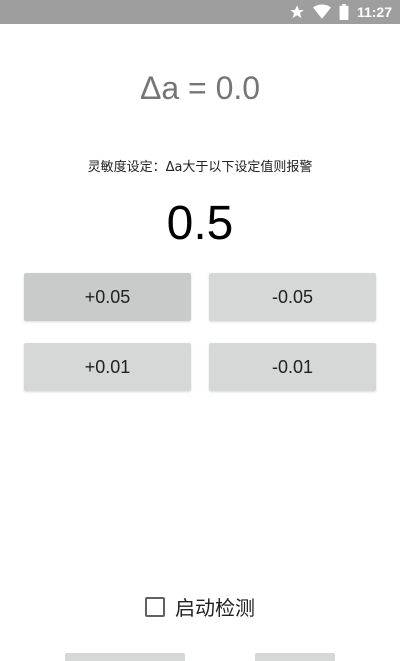 The height and width of the screenshot is (661, 400). Describe the element at coordinates (107, 297) in the screenshot. I see `increase-0.05-button: +0.05` at that location.